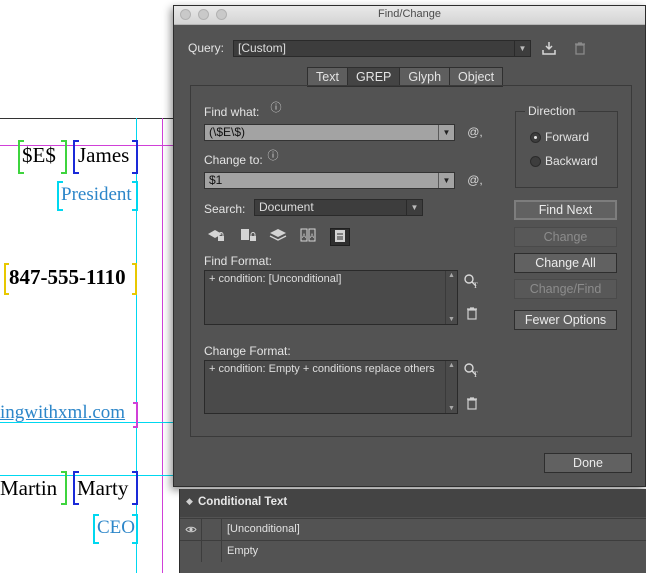 This screenshot has width=646, height=573. What do you see at coordinates (535, 137) in the screenshot?
I see `direction-forward-radio` at bounding box center [535, 137].